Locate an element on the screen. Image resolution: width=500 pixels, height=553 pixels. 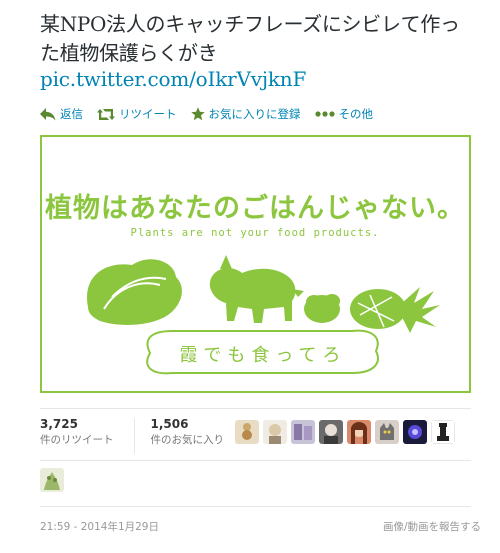
divider-bottom is located at coordinates (255, 506).